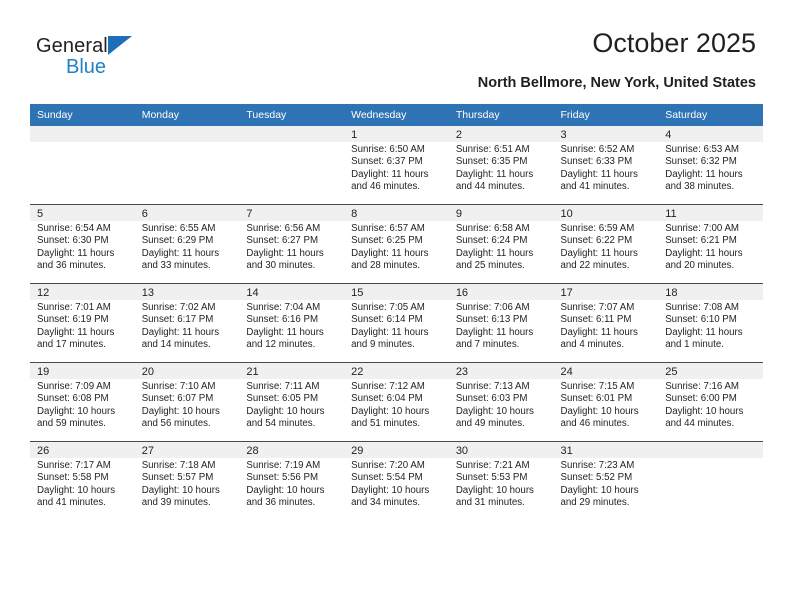 The width and height of the screenshot is (792, 612). I want to click on day-number: 31, so click(606, 450).